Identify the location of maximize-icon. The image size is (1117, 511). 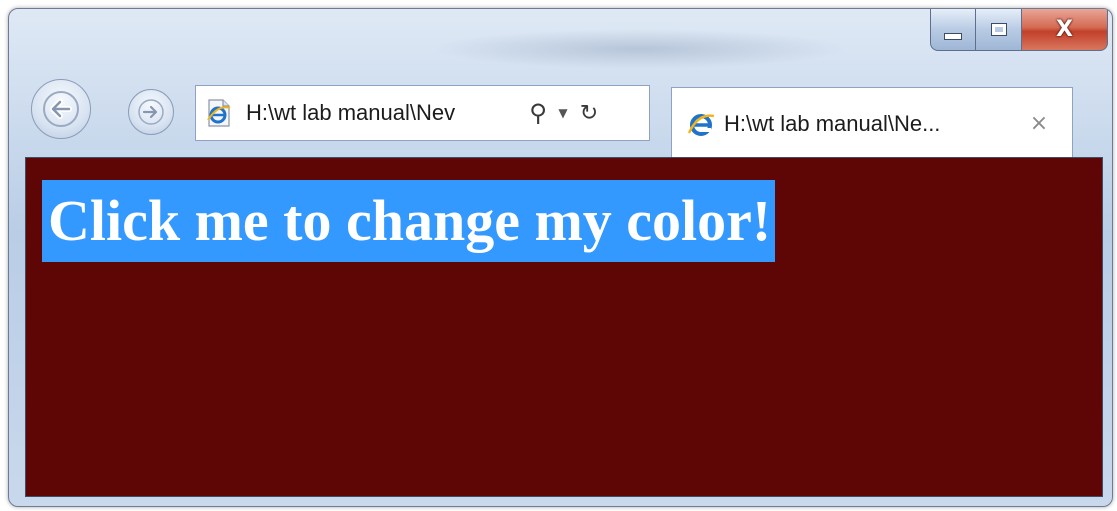
(998, 29).